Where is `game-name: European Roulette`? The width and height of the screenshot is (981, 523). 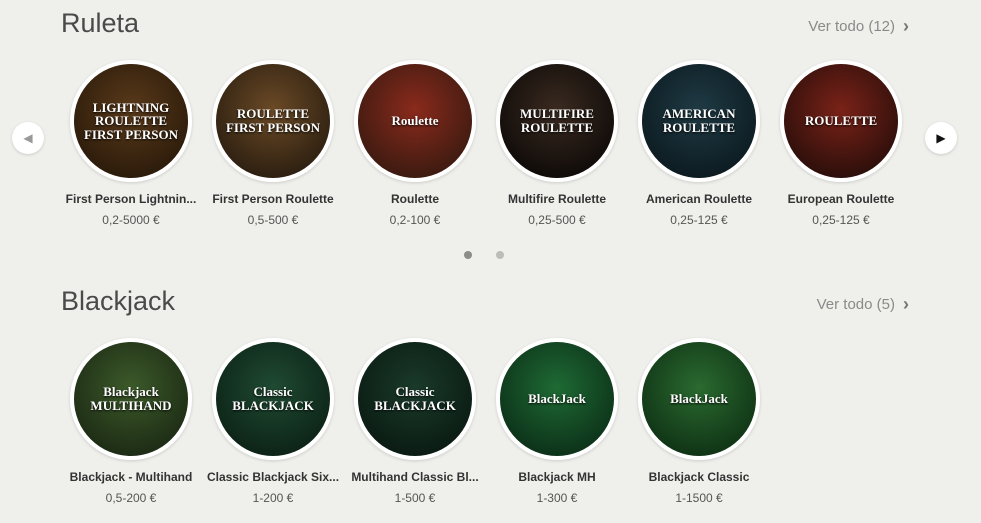 game-name: European Roulette is located at coordinates (841, 199).